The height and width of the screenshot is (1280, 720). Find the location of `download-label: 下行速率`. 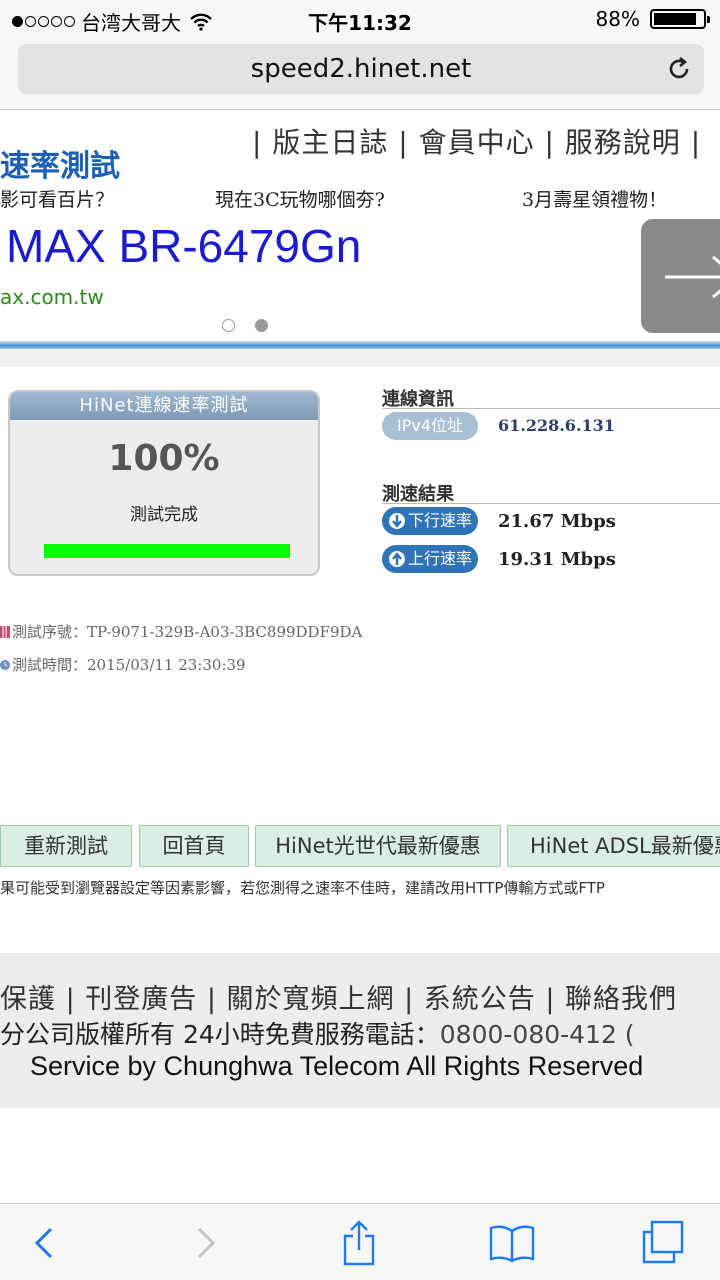

download-label: 下行速率 is located at coordinates (430, 521).